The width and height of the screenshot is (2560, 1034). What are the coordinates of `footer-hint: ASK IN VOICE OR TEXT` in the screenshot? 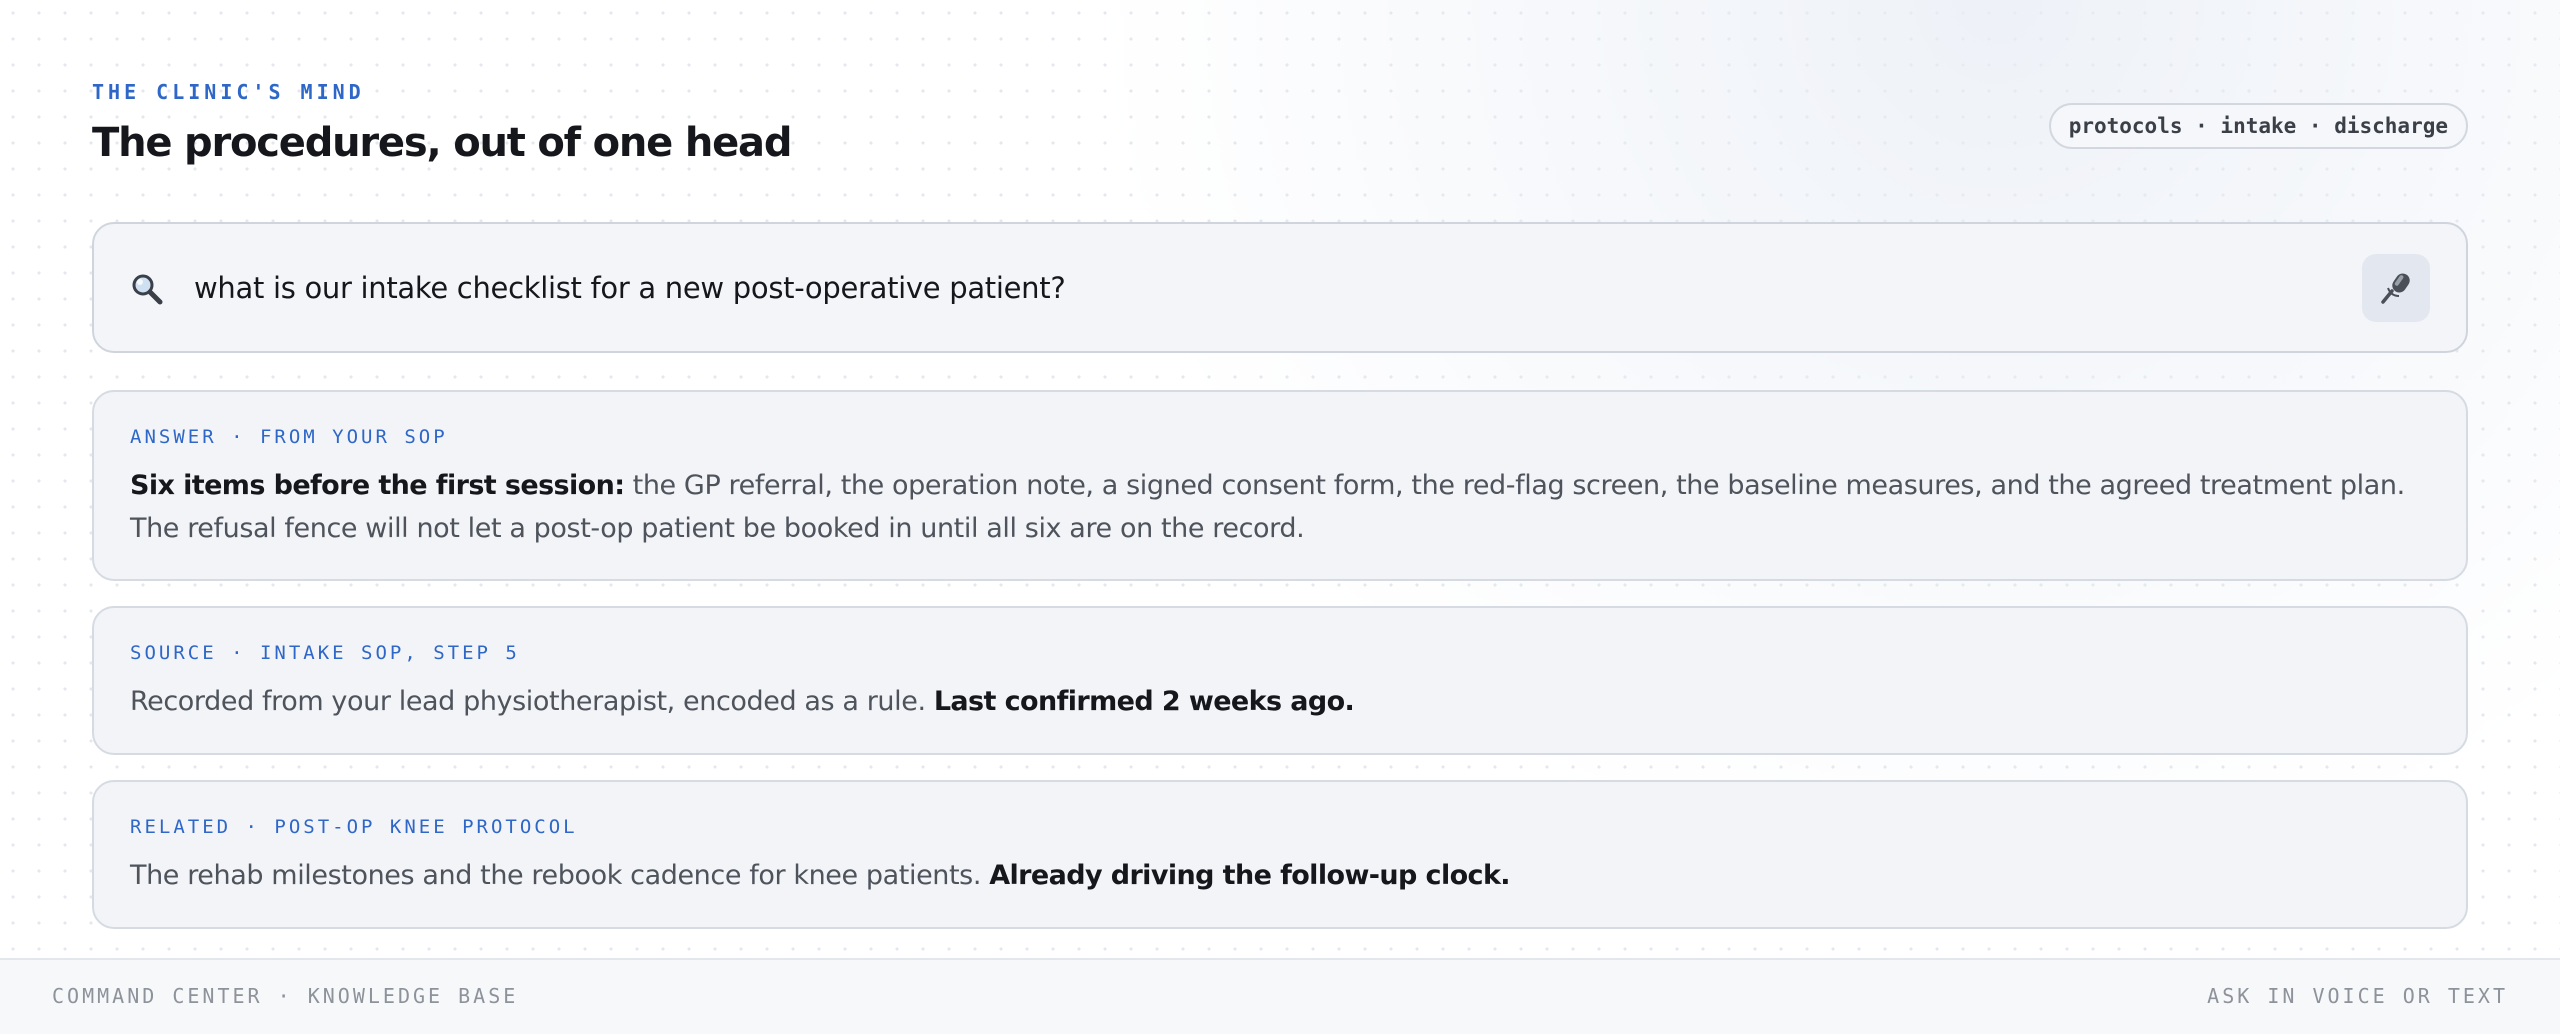 It's located at (2357, 996).